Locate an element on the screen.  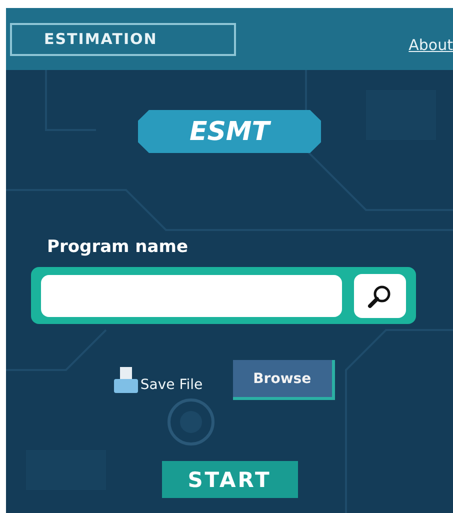
file-folder-icon is located at coordinates (126, 380).